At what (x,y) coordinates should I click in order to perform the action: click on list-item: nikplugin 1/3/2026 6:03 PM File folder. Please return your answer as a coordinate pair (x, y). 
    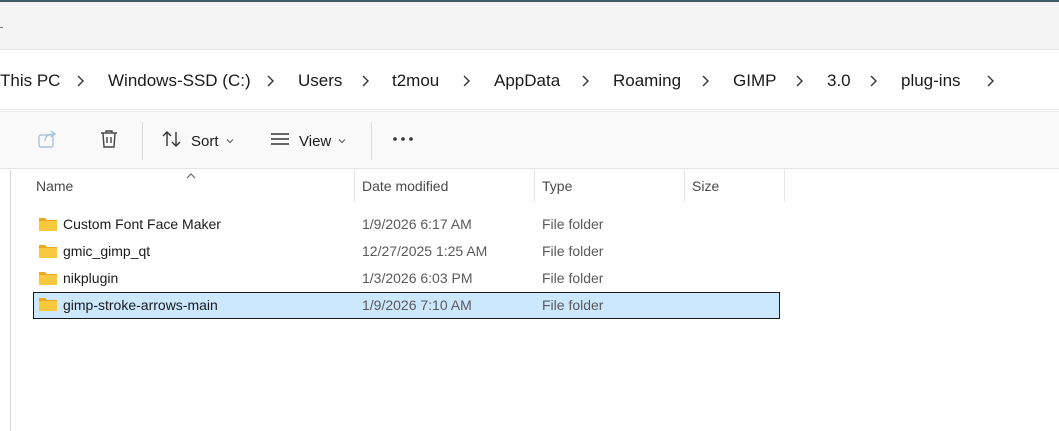
    Looking at the image, I should click on (406, 279).